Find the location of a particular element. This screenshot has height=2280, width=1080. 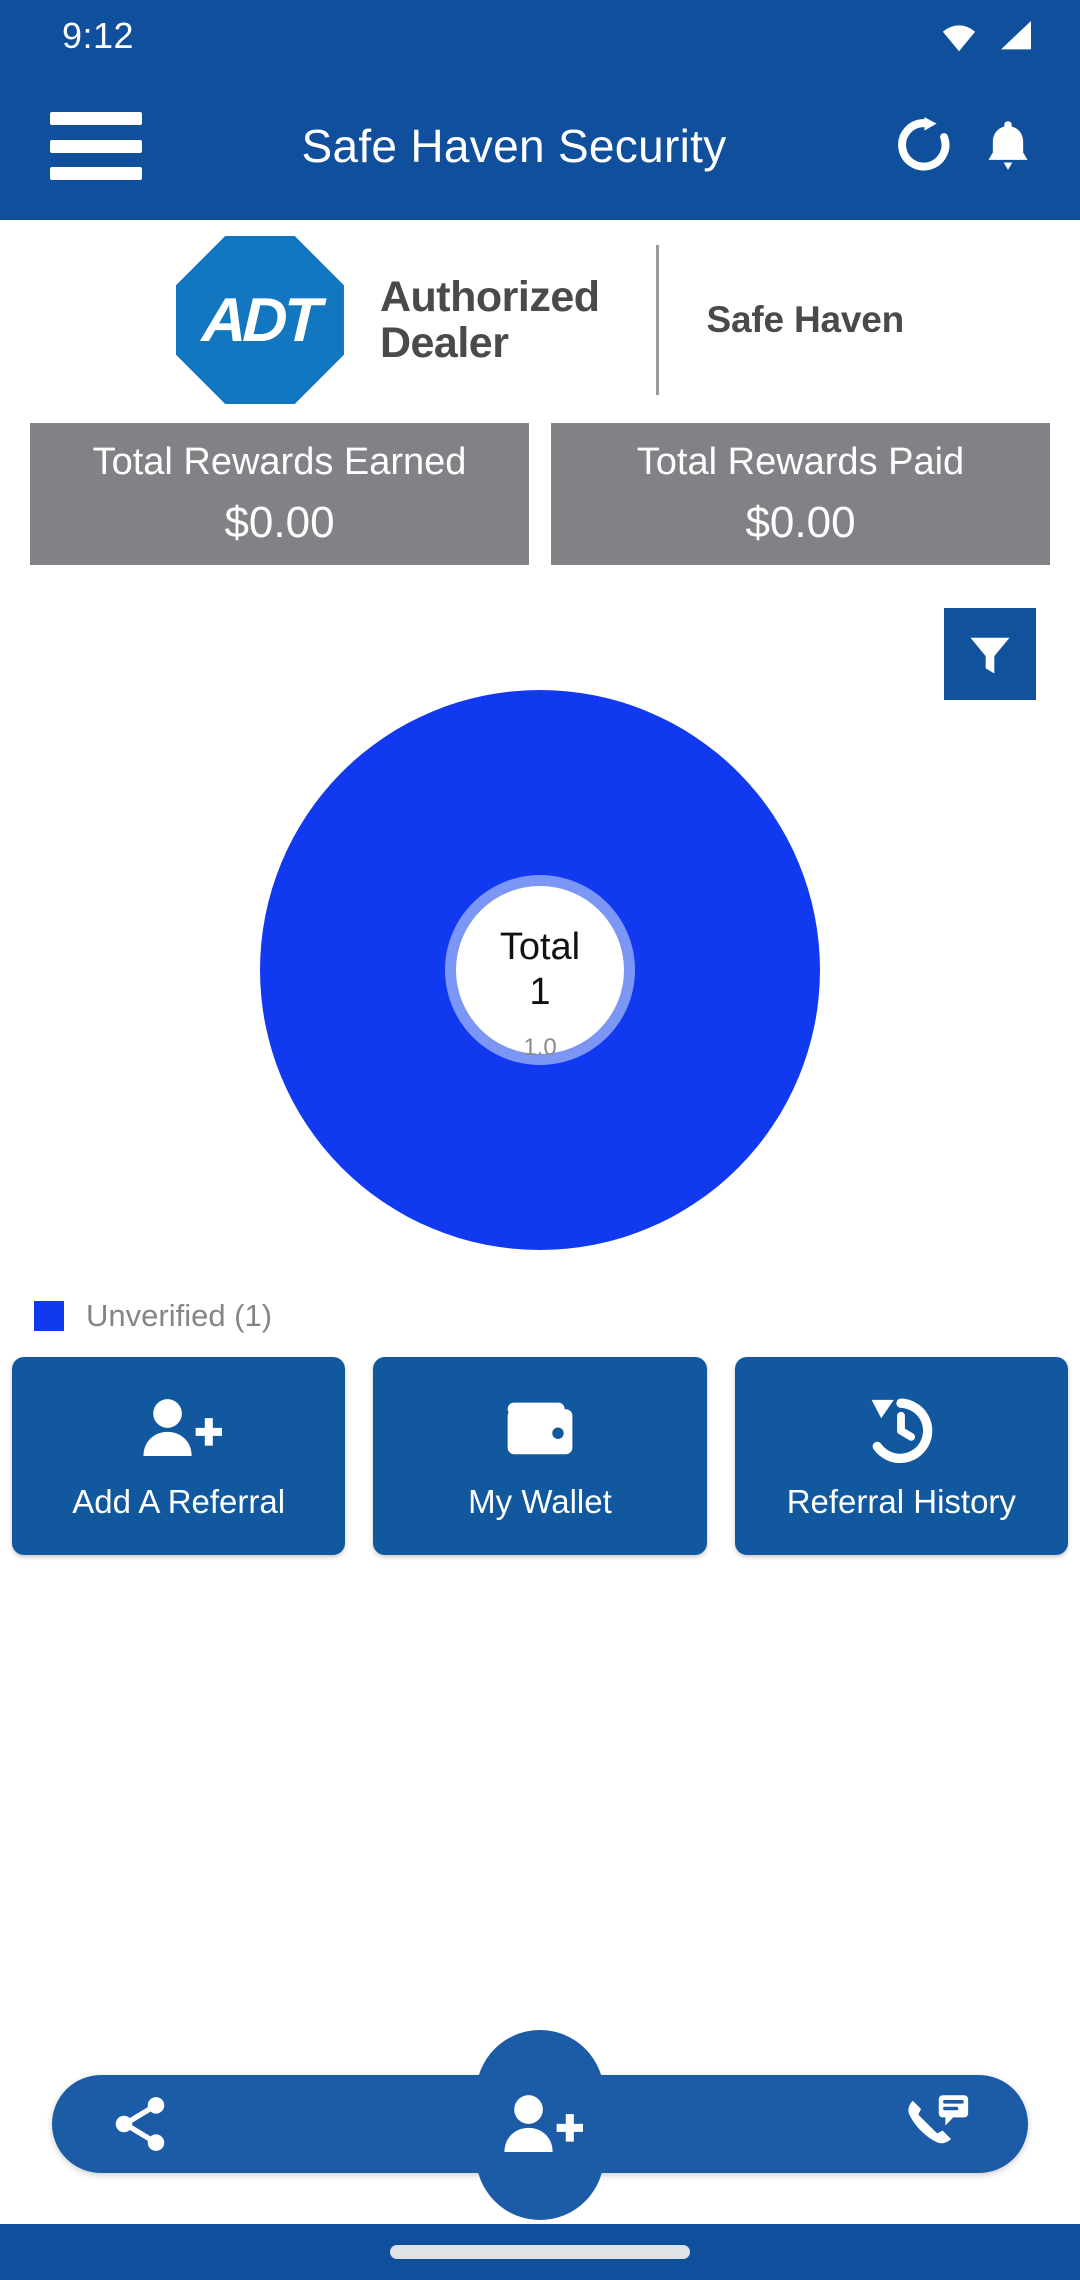

legend-label-unverified: Unverified (1) is located at coordinates (179, 1315).